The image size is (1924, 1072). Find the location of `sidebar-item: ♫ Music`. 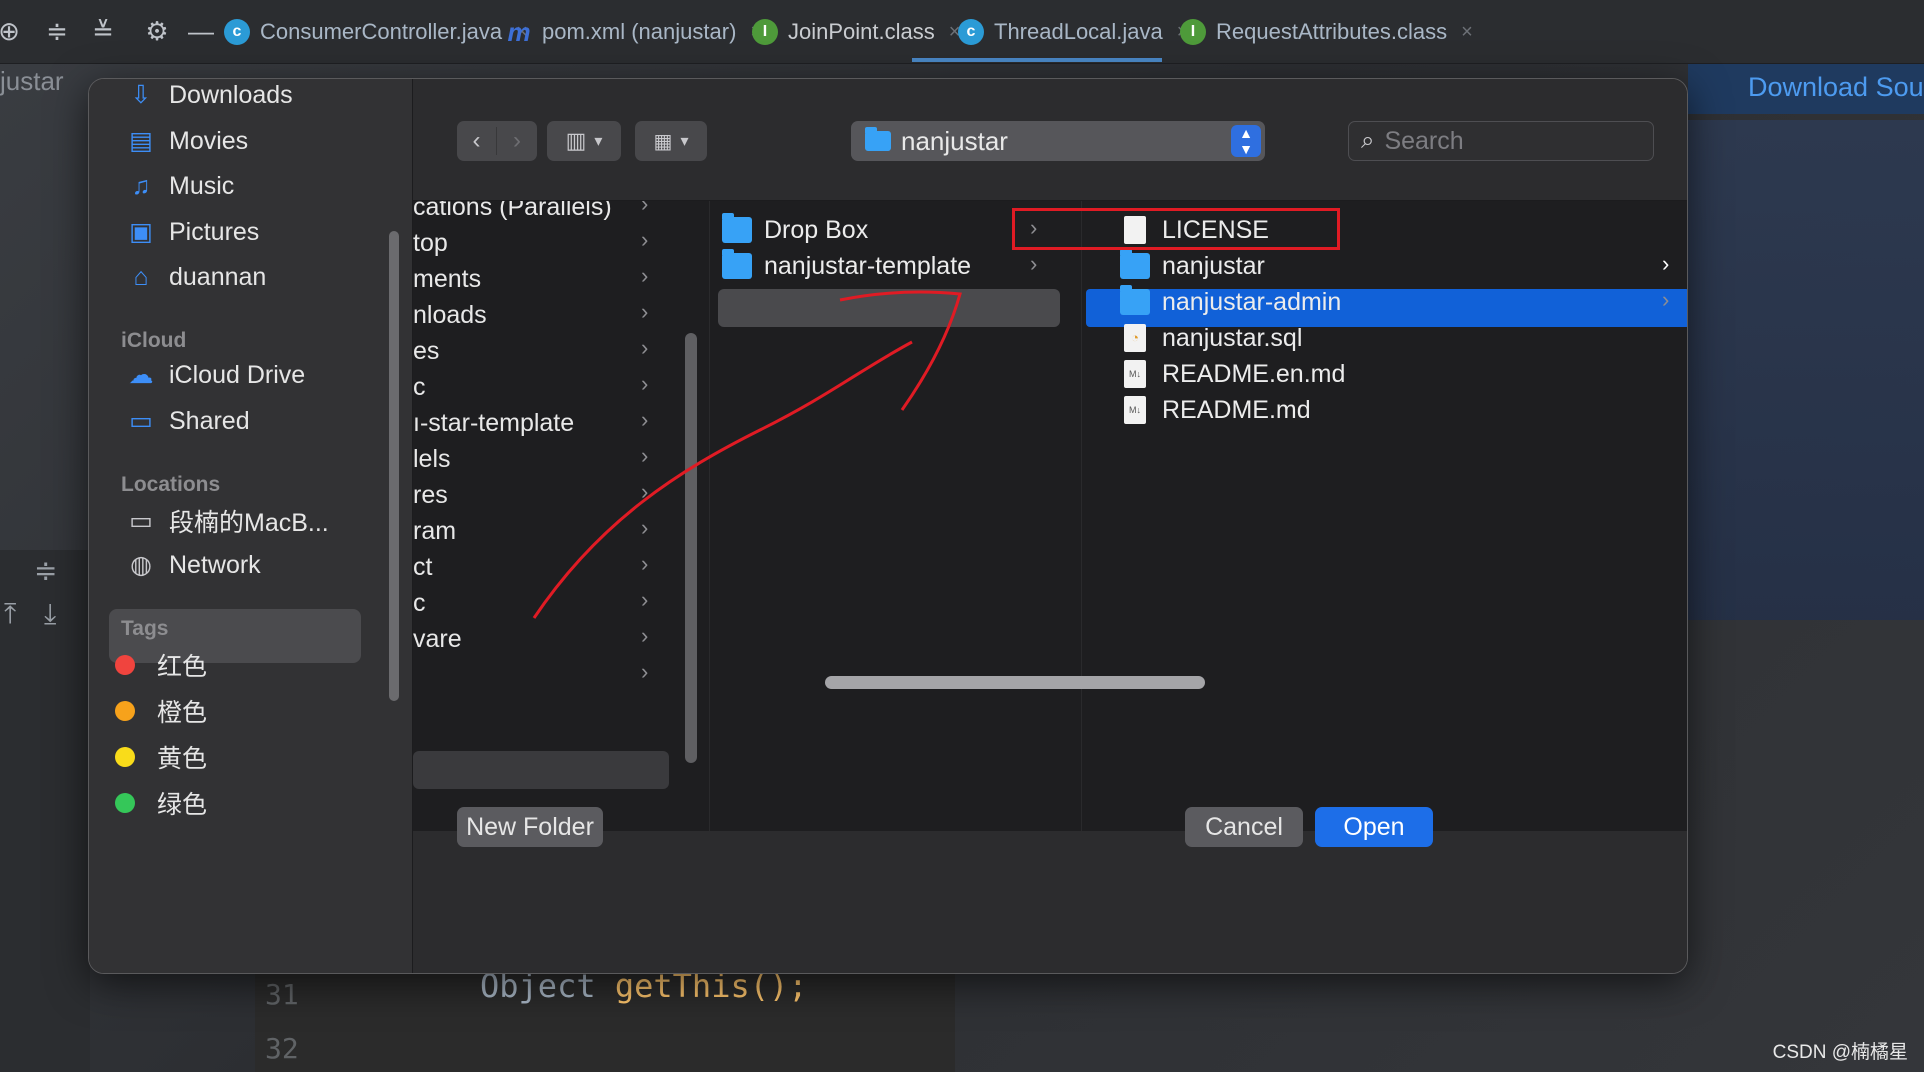

sidebar-item: ♫ Music is located at coordinates (180, 186).